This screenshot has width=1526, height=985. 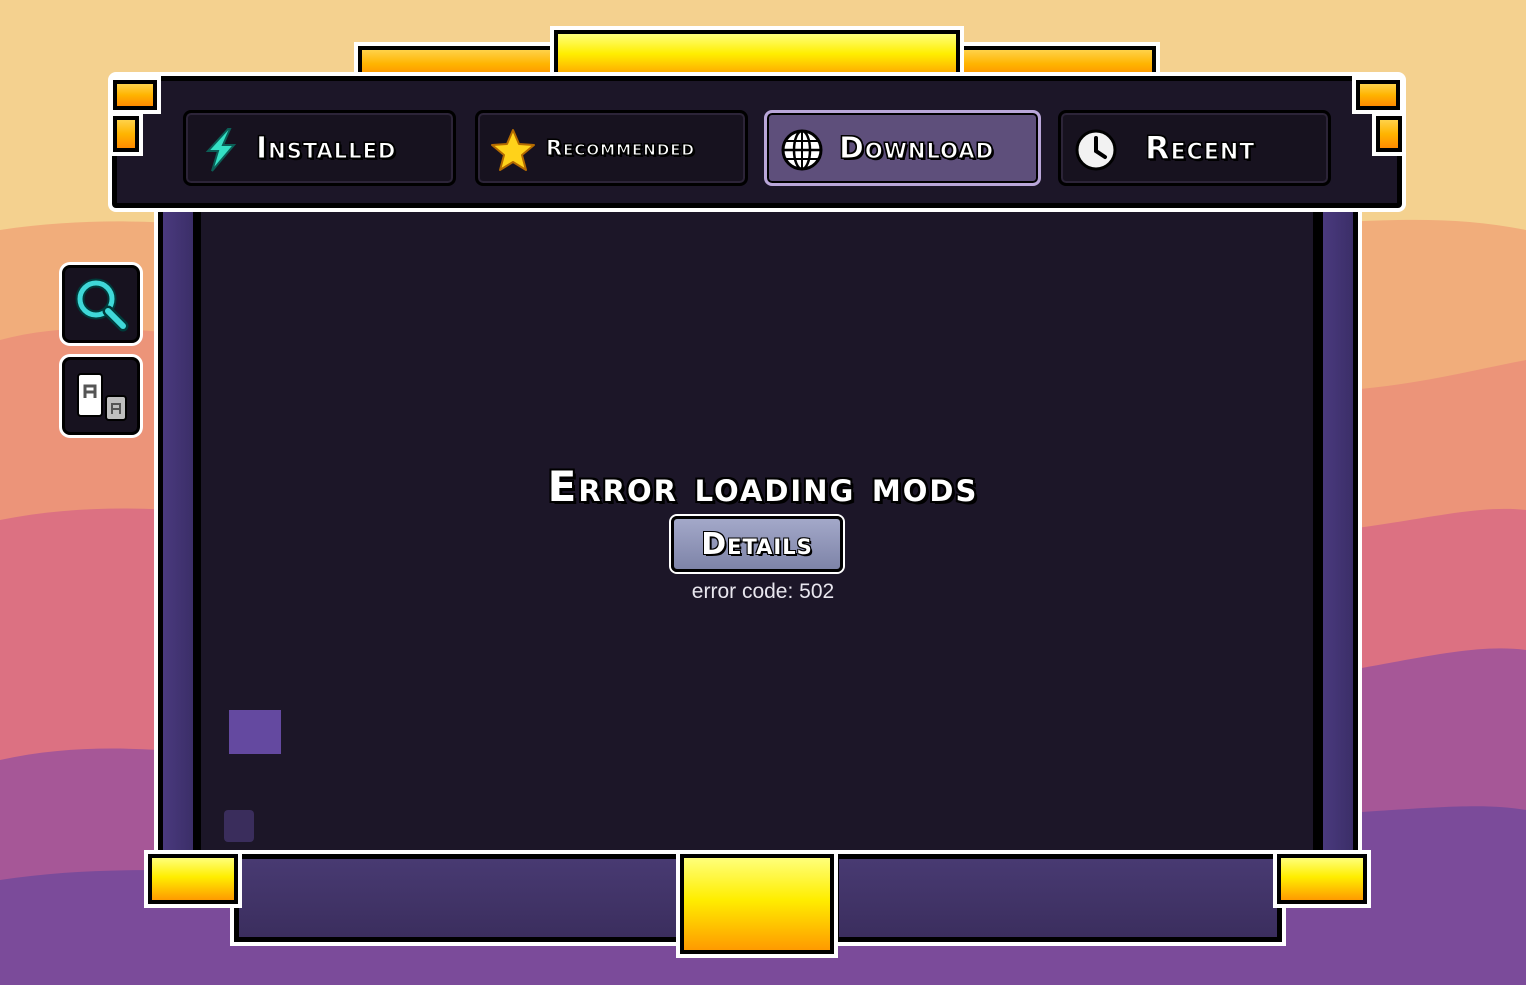 What do you see at coordinates (1058, 898) in the screenshot?
I see `bottom-bar-right` at bounding box center [1058, 898].